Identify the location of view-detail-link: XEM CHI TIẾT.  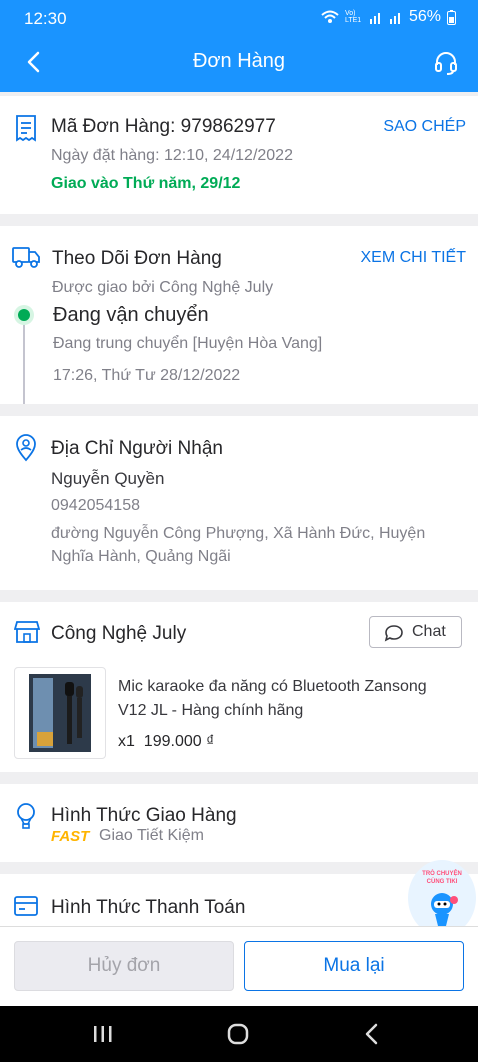
(414, 258).